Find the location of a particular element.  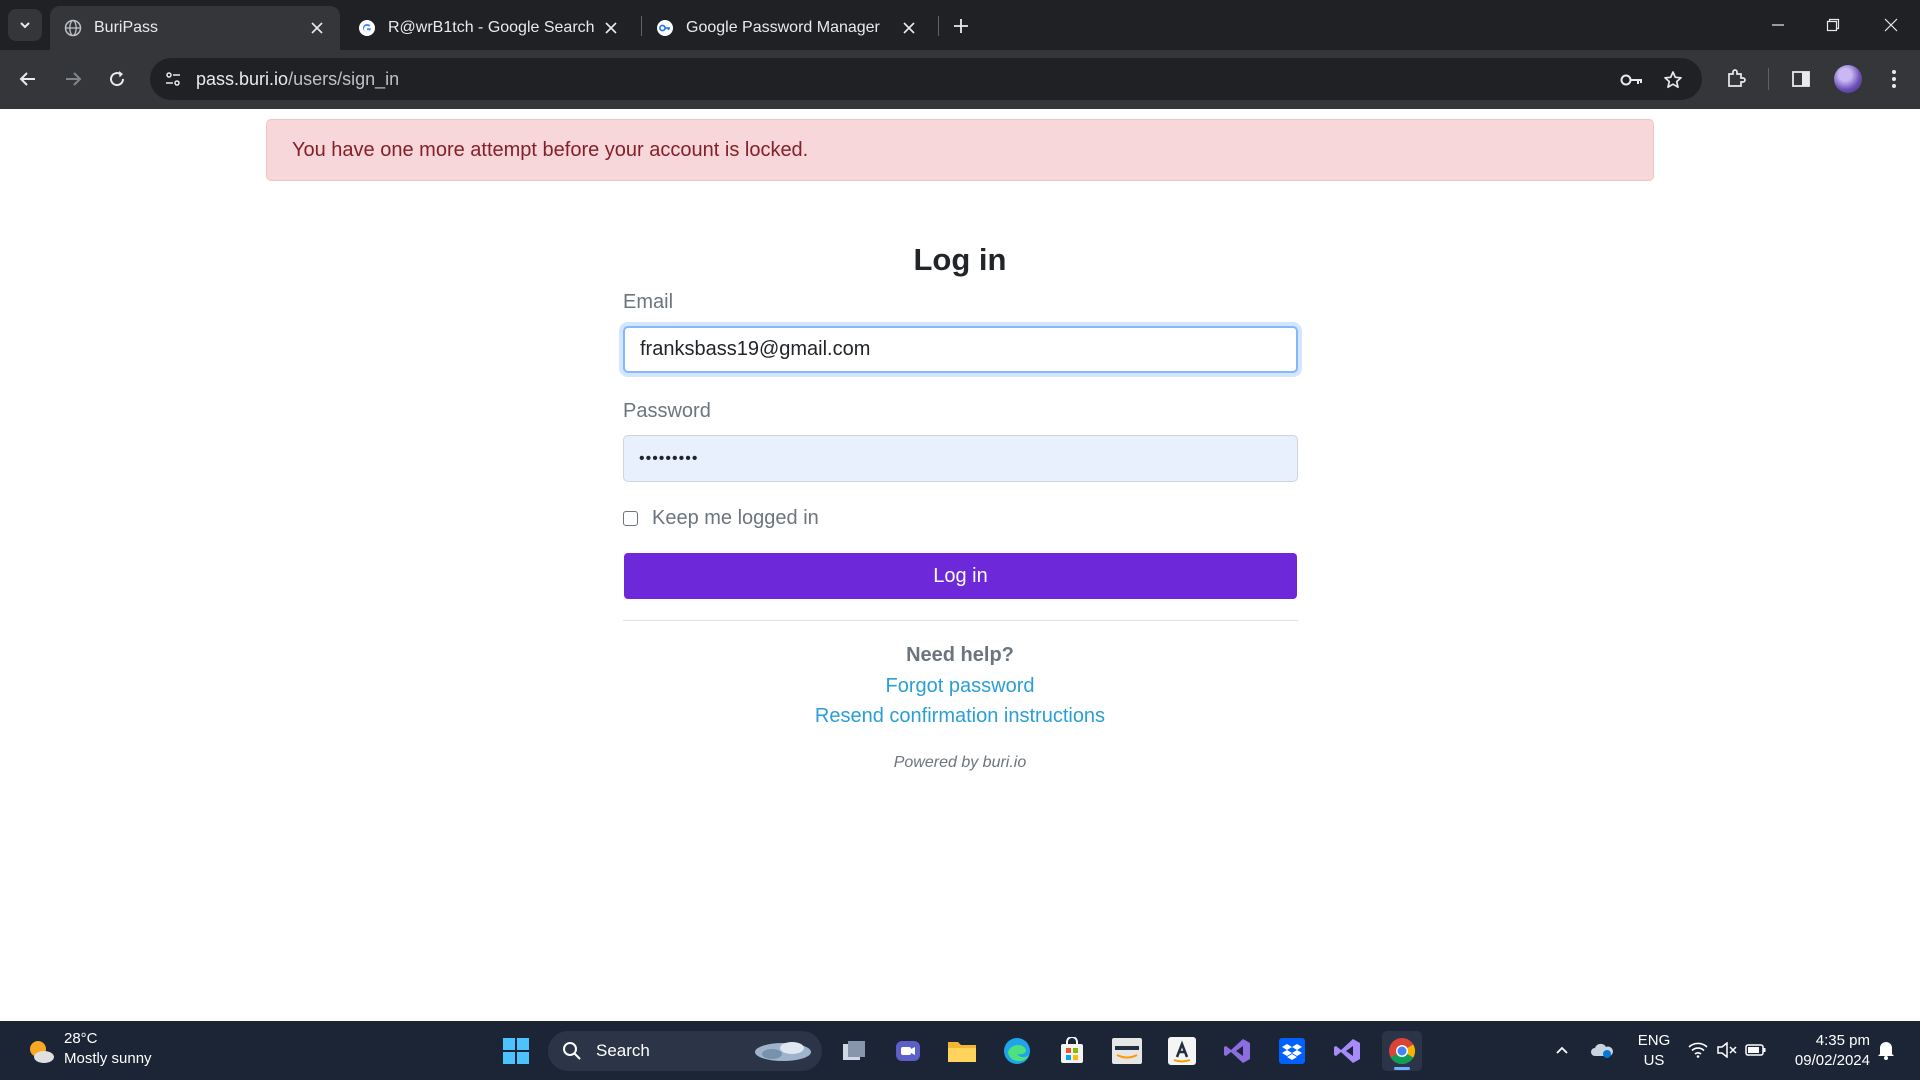

url-text: pass.buri.io/users/sign_in is located at coordinates (297, 79).